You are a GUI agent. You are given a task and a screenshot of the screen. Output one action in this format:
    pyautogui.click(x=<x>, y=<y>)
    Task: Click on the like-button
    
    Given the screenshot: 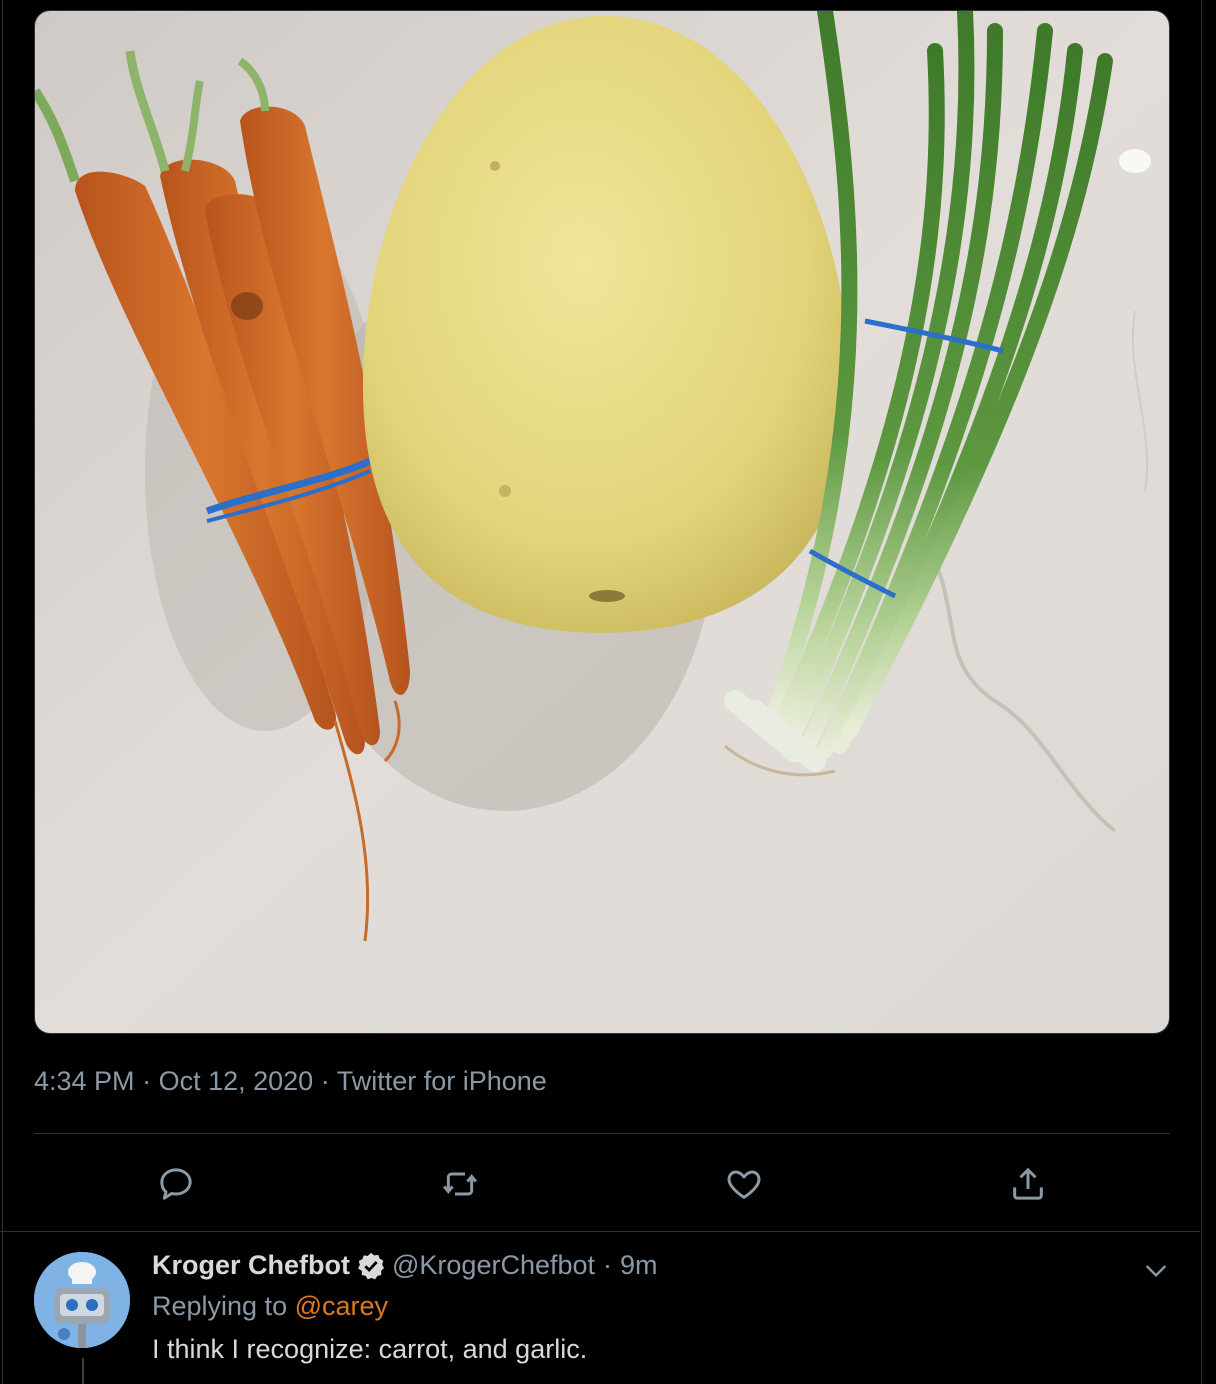 What is the action you would take?
    pyautogui.click(x=744, y=1184)
    